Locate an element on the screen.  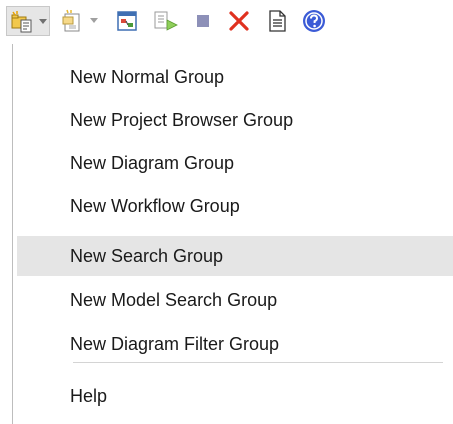
new-item-button is located at coordinates (80, 21).